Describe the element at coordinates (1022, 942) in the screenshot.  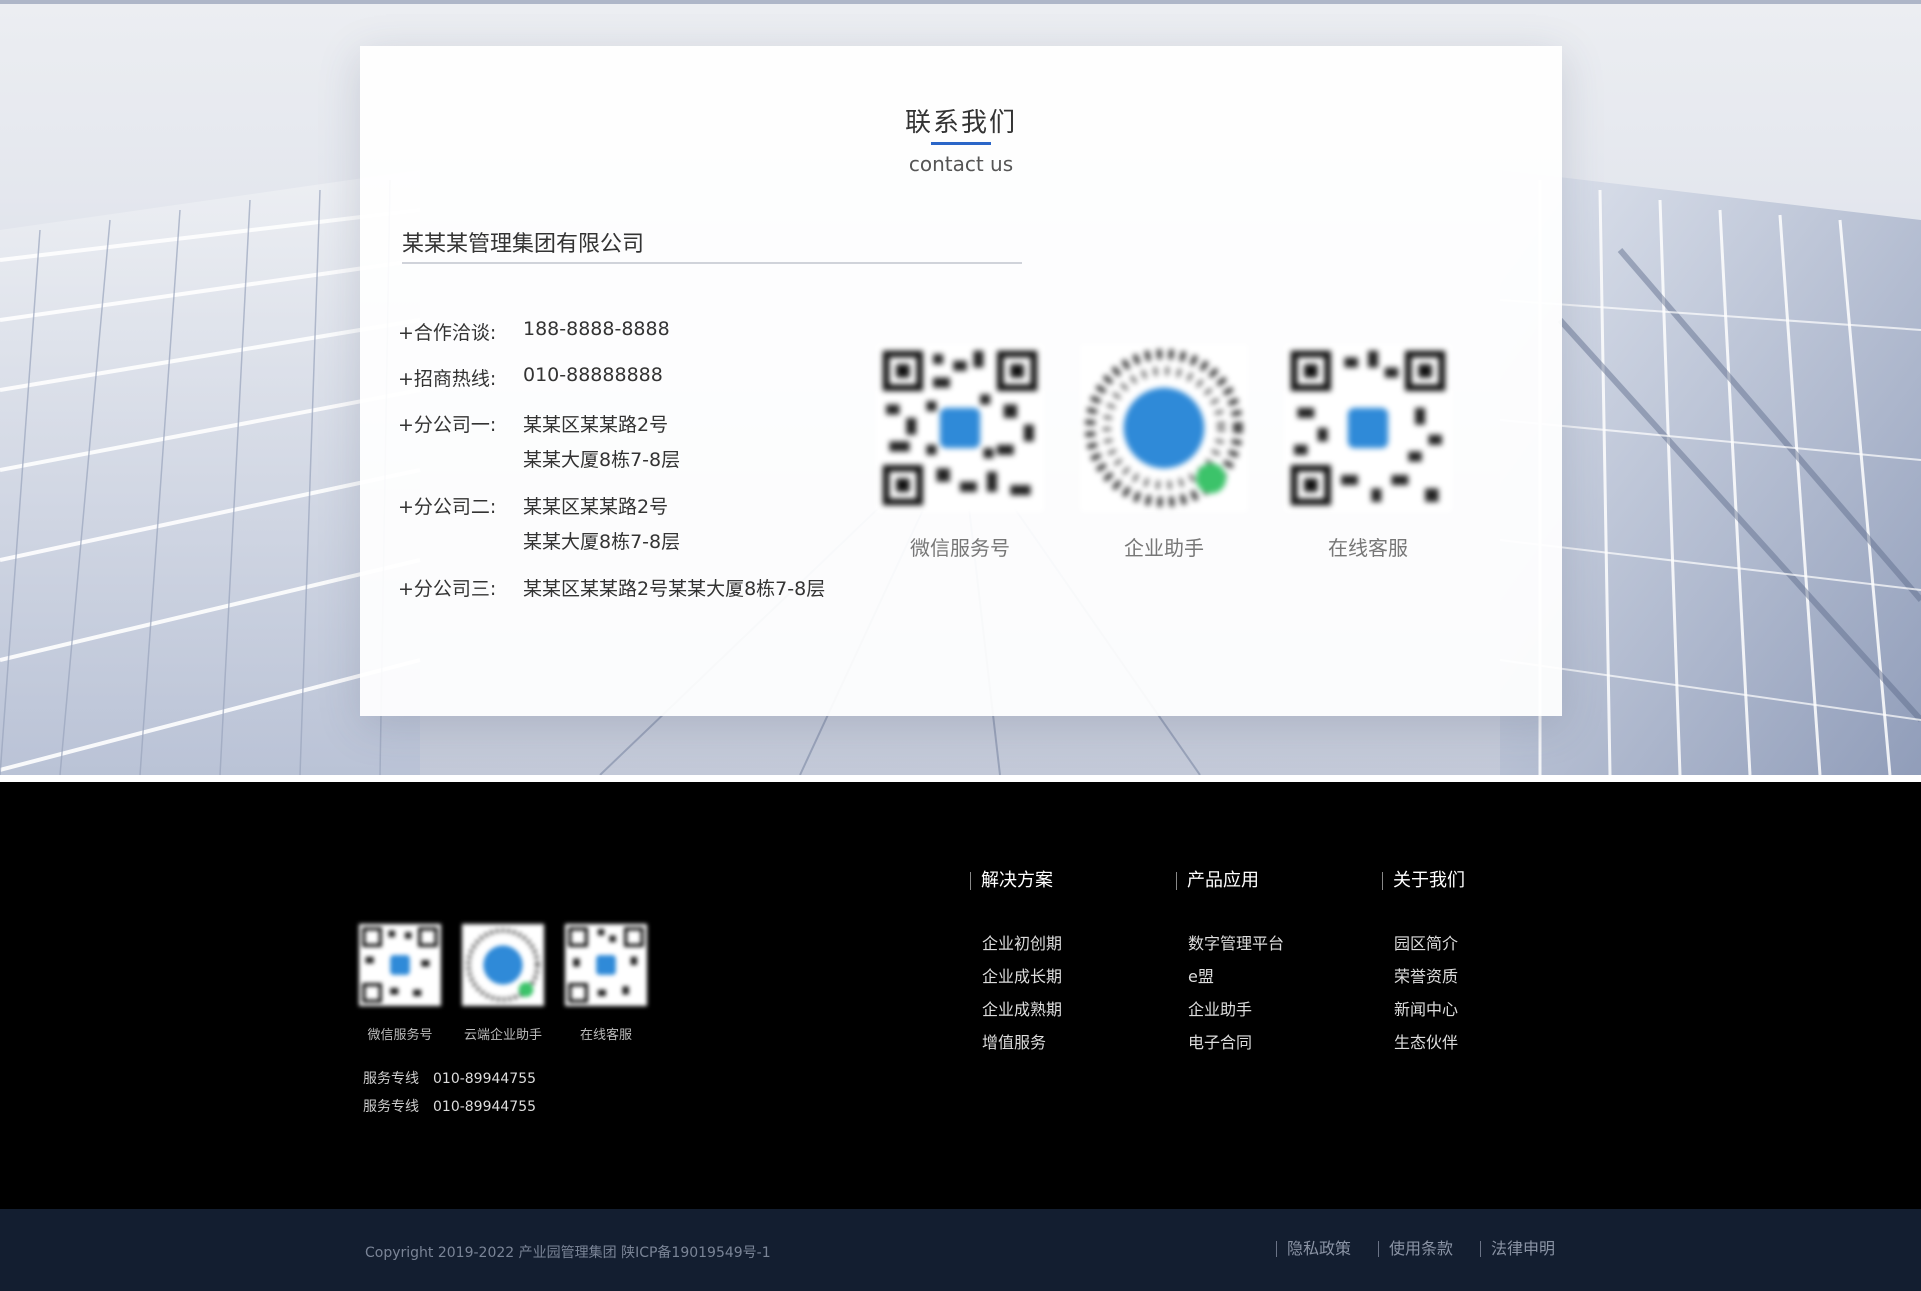
I see `footer-link: 企业初创期` at that location.